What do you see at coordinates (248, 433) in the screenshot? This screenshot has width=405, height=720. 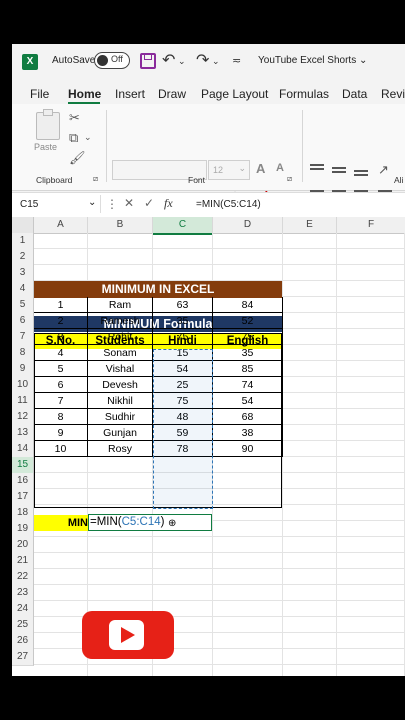 I see `table-cell: 38` at bounding box center [248, 433].